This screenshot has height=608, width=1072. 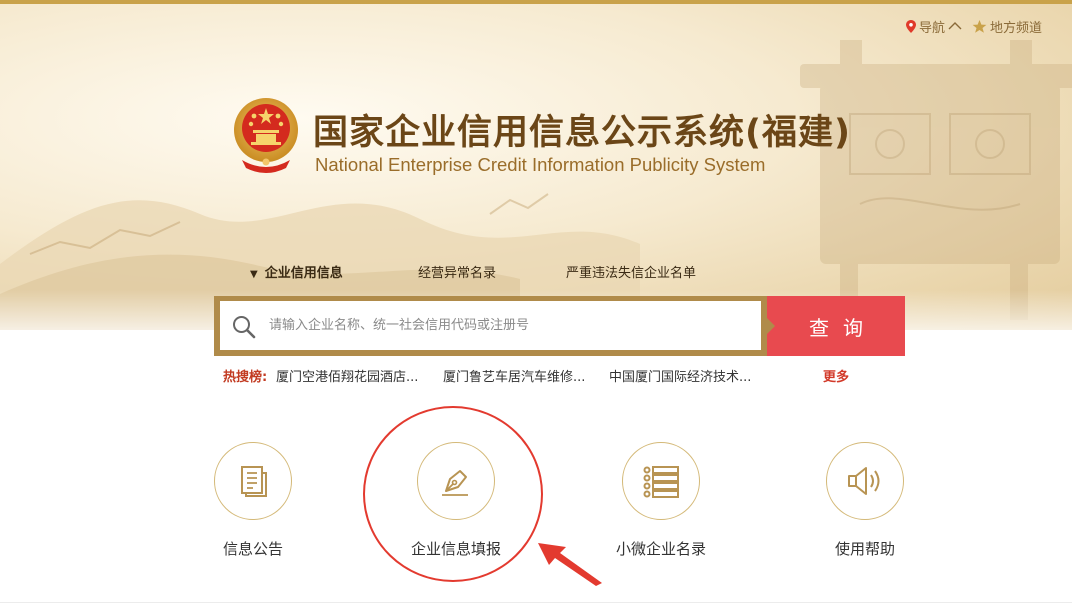 I want to click on list-icon, so click(x=661, y=482).